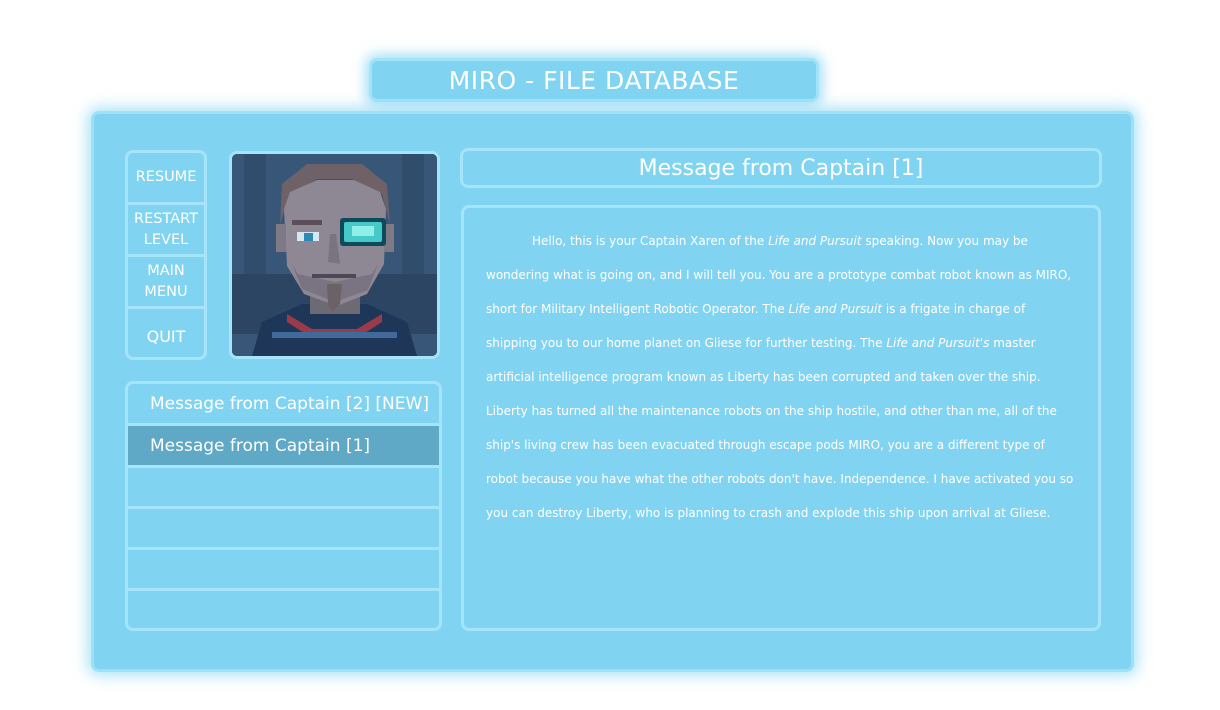 Image resolution: width=1220 pixels, height=710 pixels. I want to click on message-text-segment: Hello, this is your Captain Xaren of the, so click(650, 241).